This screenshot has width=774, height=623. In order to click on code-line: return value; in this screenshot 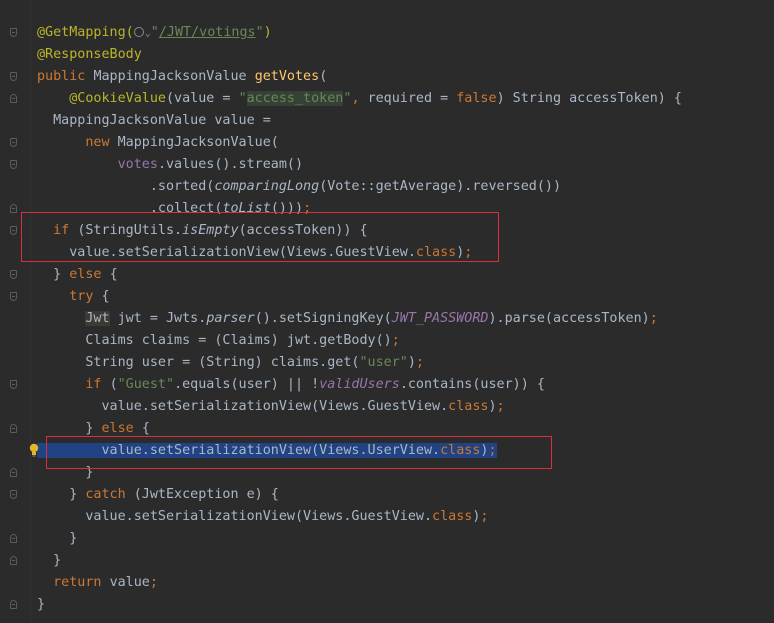, I will do `click(387, 583)`.